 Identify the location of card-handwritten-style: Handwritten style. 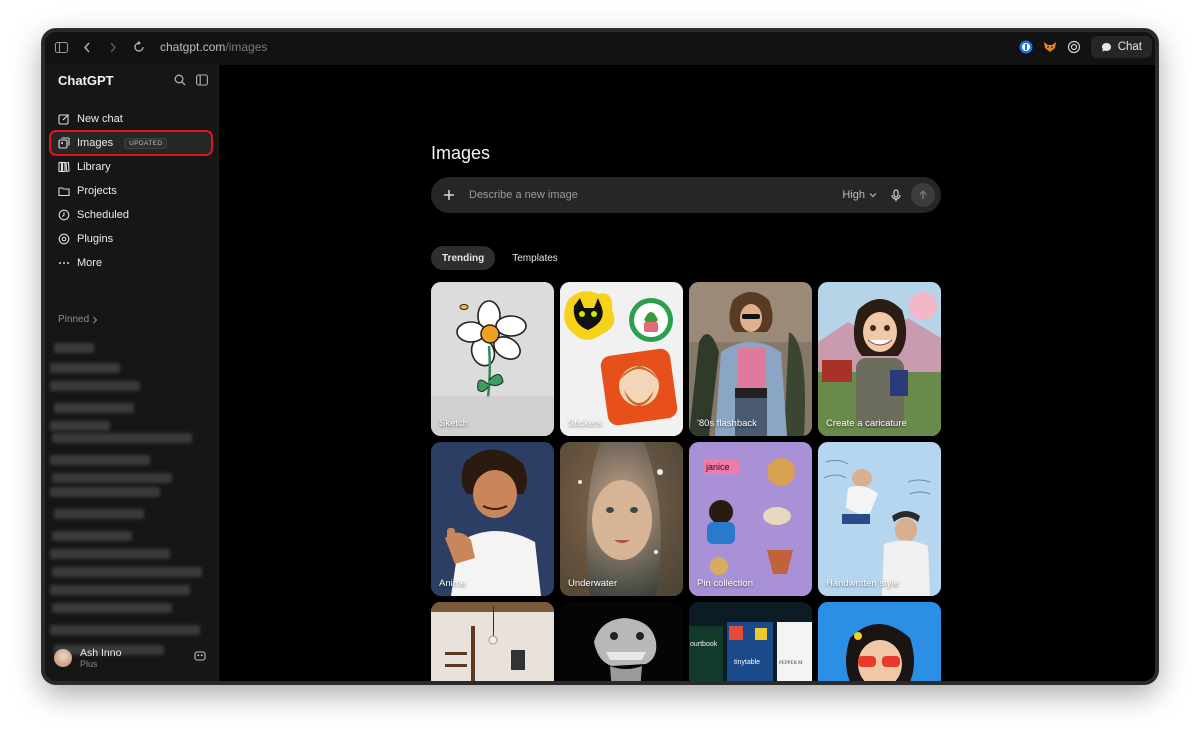
(879, 519).